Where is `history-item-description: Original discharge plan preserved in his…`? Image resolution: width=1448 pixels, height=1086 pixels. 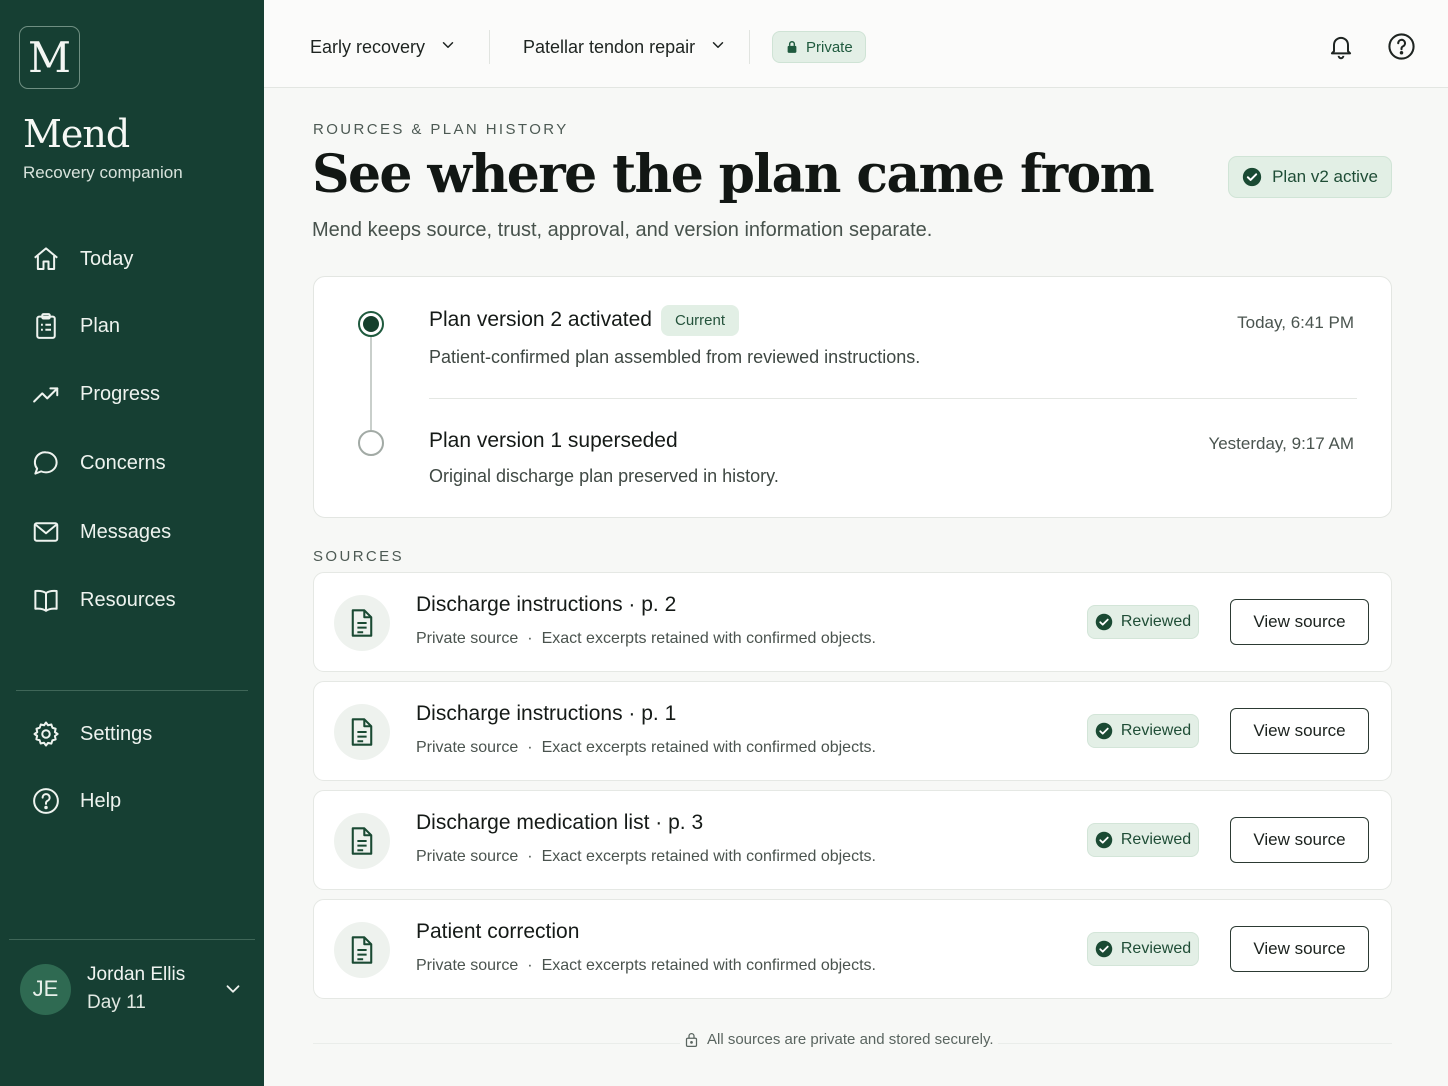
history-item-description: Original discharge plan preserved in his… is located at coordinates (604, 476).